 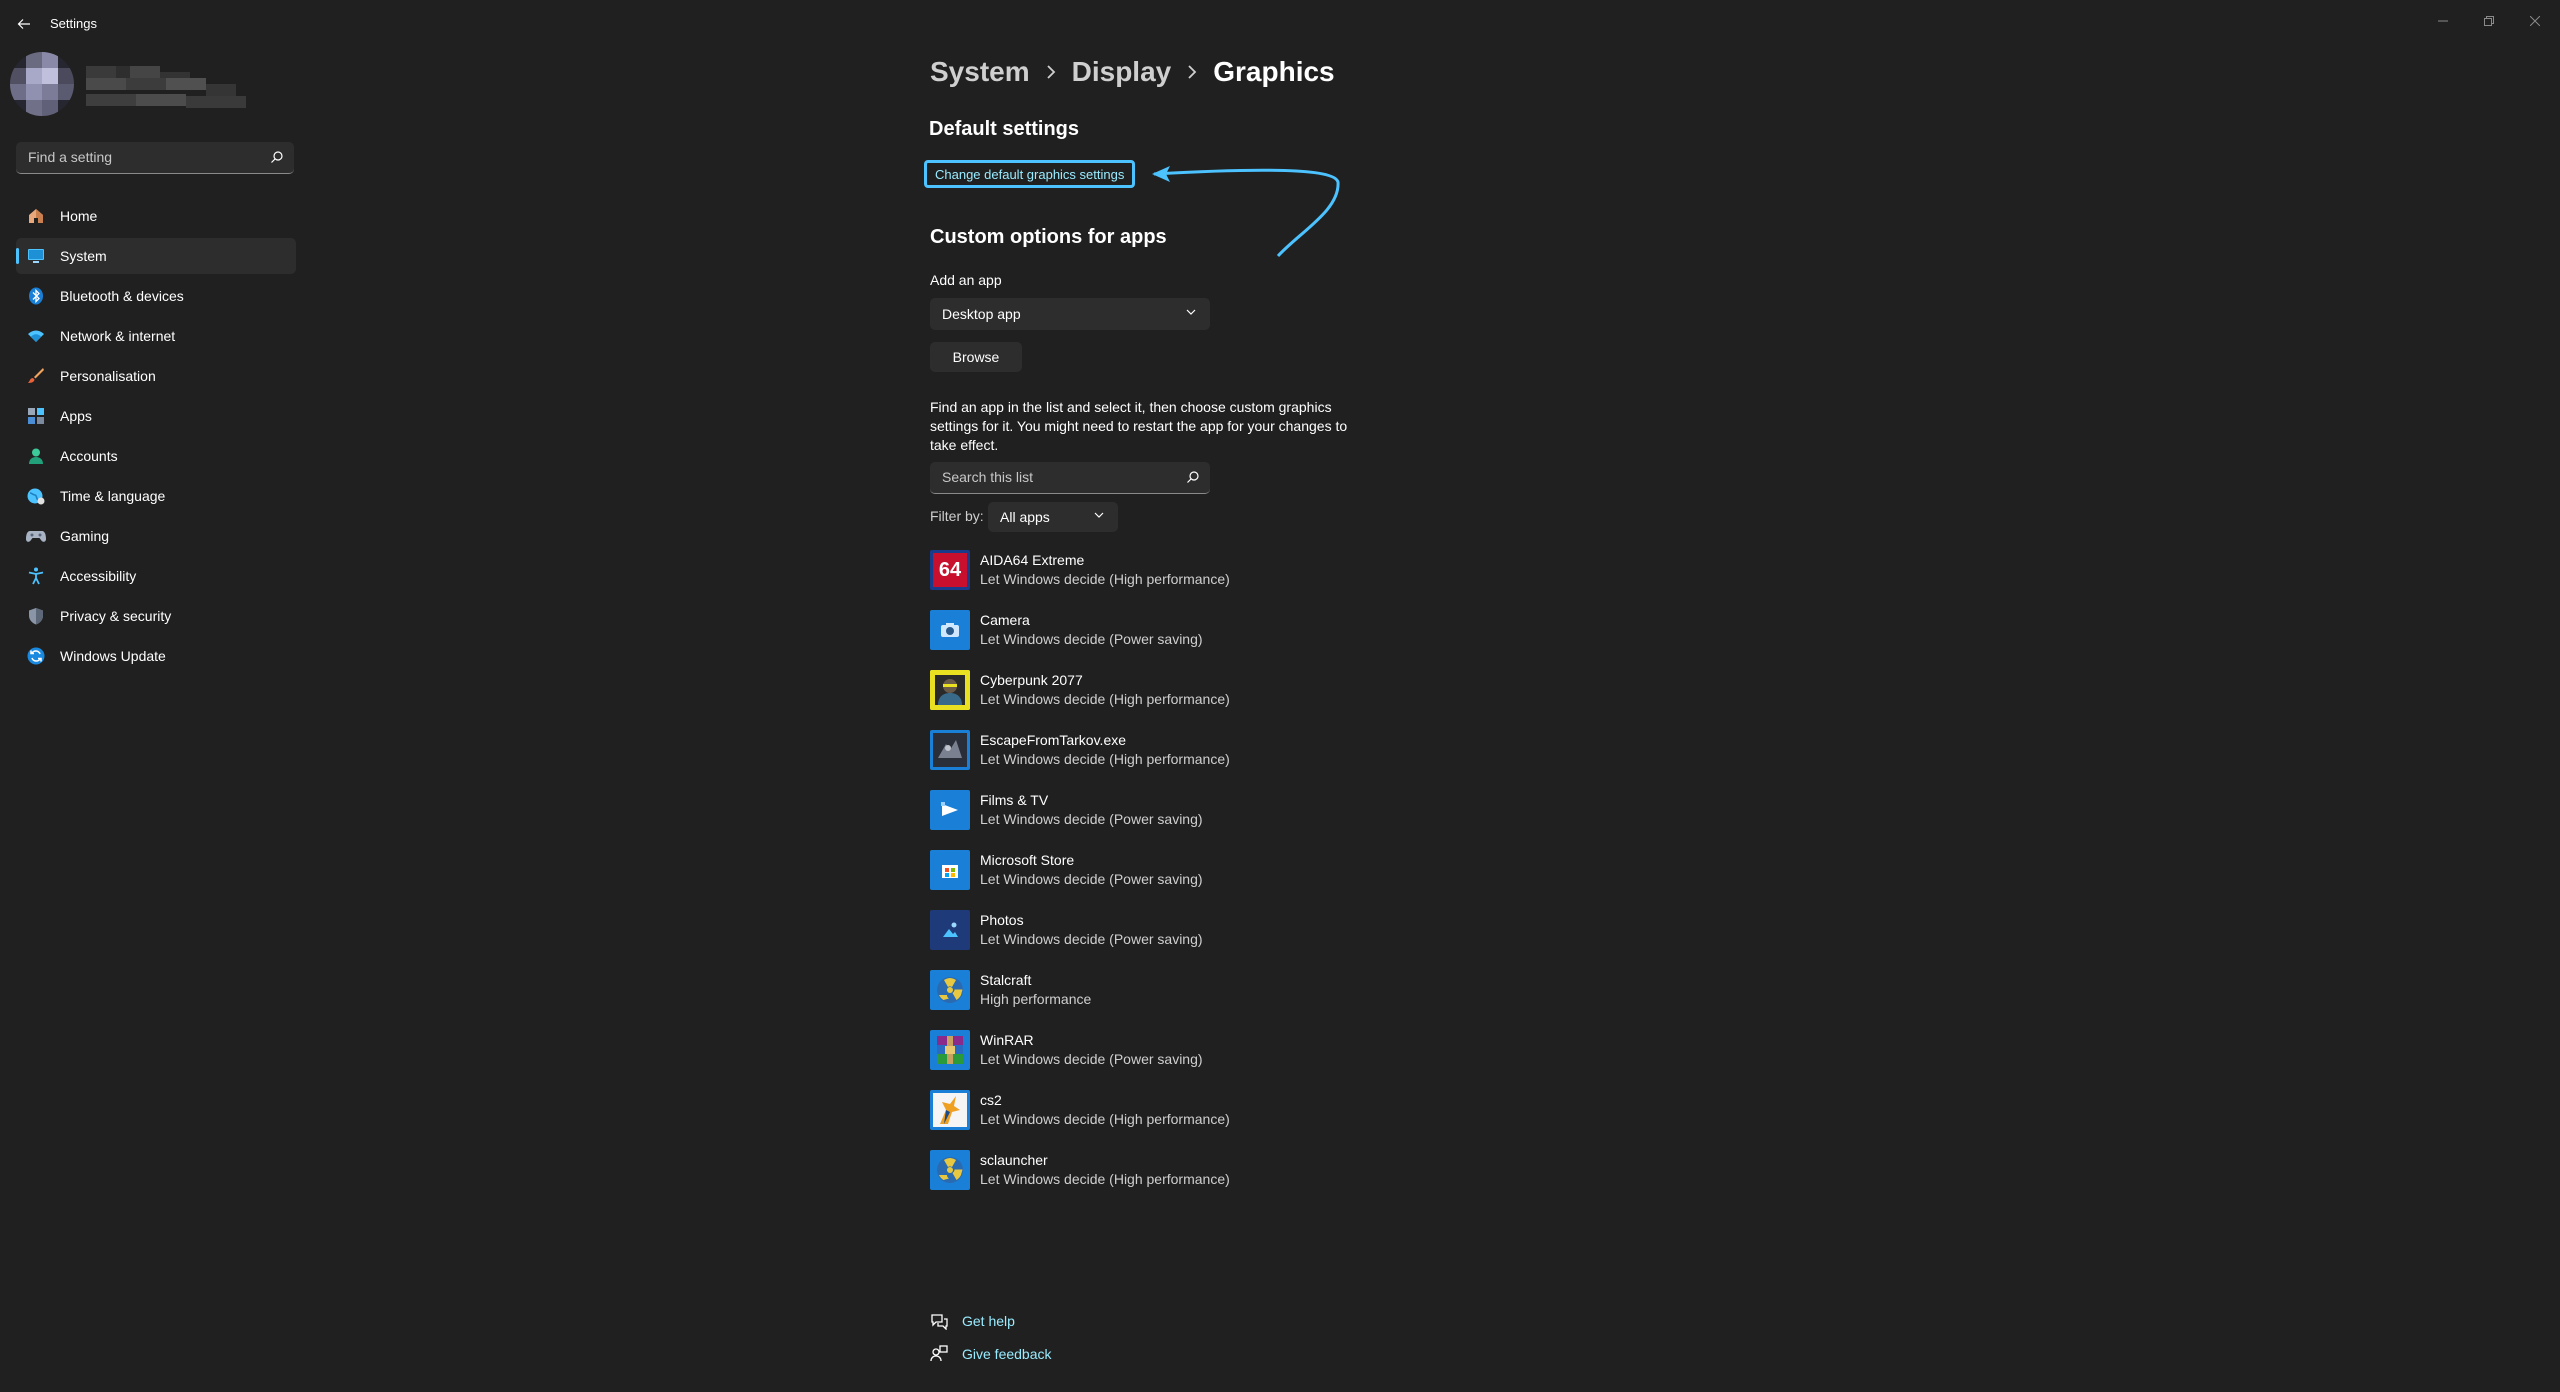 What do you see at coordinates (976, 357) in the screenshot?
I see `browse-button: Browse` at bounding box center [976, 357].